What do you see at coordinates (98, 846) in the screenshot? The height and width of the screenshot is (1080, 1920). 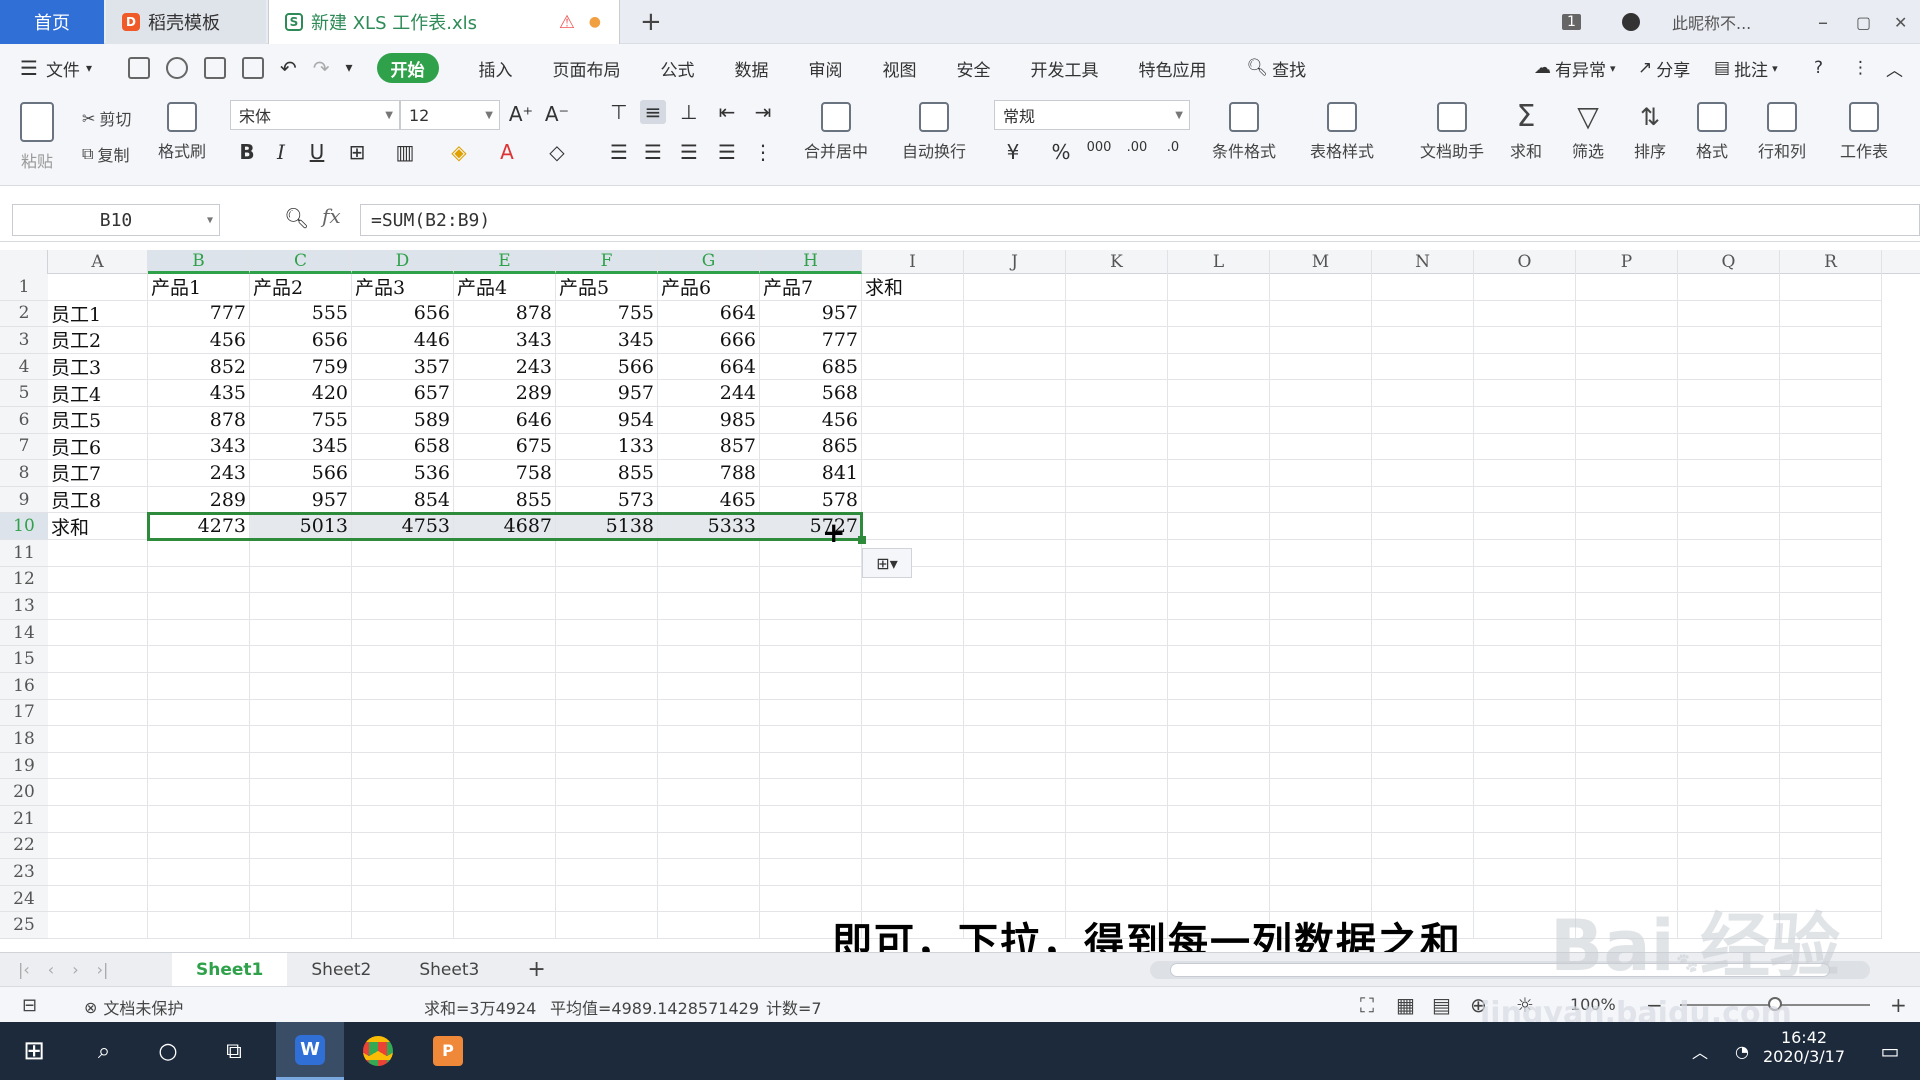 I see `cell-a22` at bounding box center [98, 846].